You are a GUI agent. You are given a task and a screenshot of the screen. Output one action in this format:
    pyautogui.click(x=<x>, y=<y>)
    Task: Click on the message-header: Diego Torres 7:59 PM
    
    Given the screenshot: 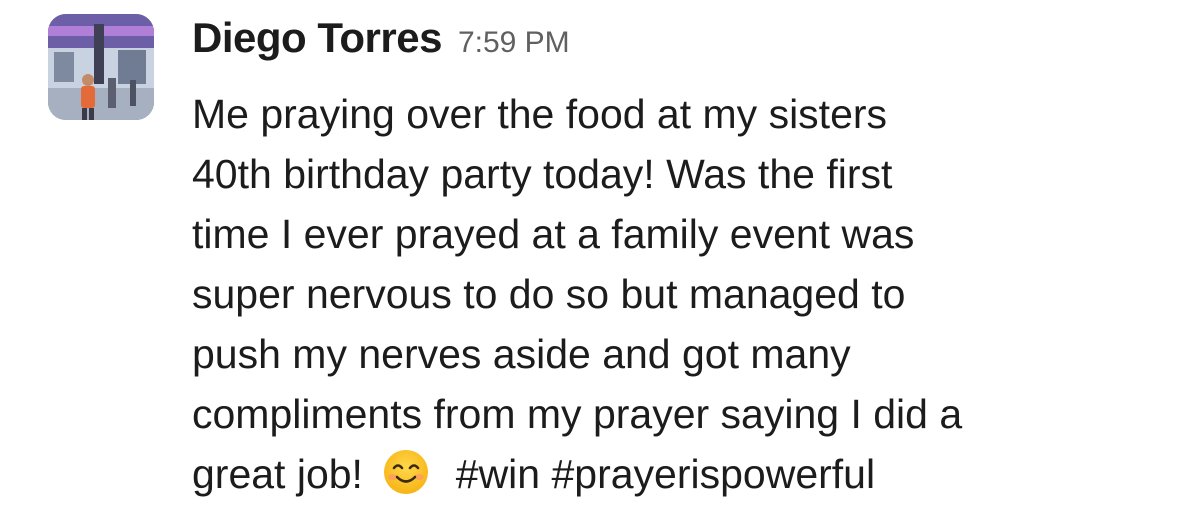 What is the action you would take?
    pyautogui.click(x=687, y=47)
    